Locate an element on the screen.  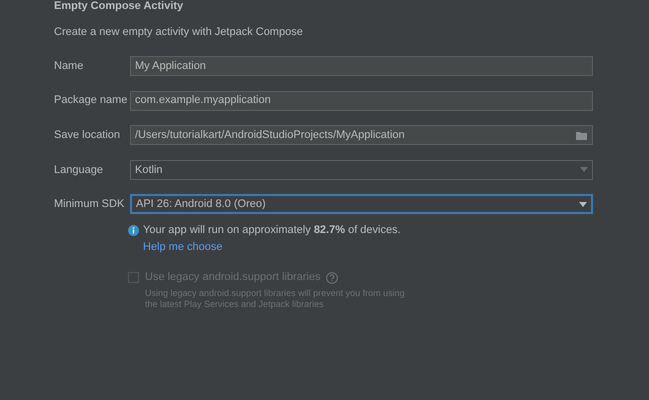
dropdown: API 26: Android 8.0 (Oreo) is located at coordinates (361, 204).